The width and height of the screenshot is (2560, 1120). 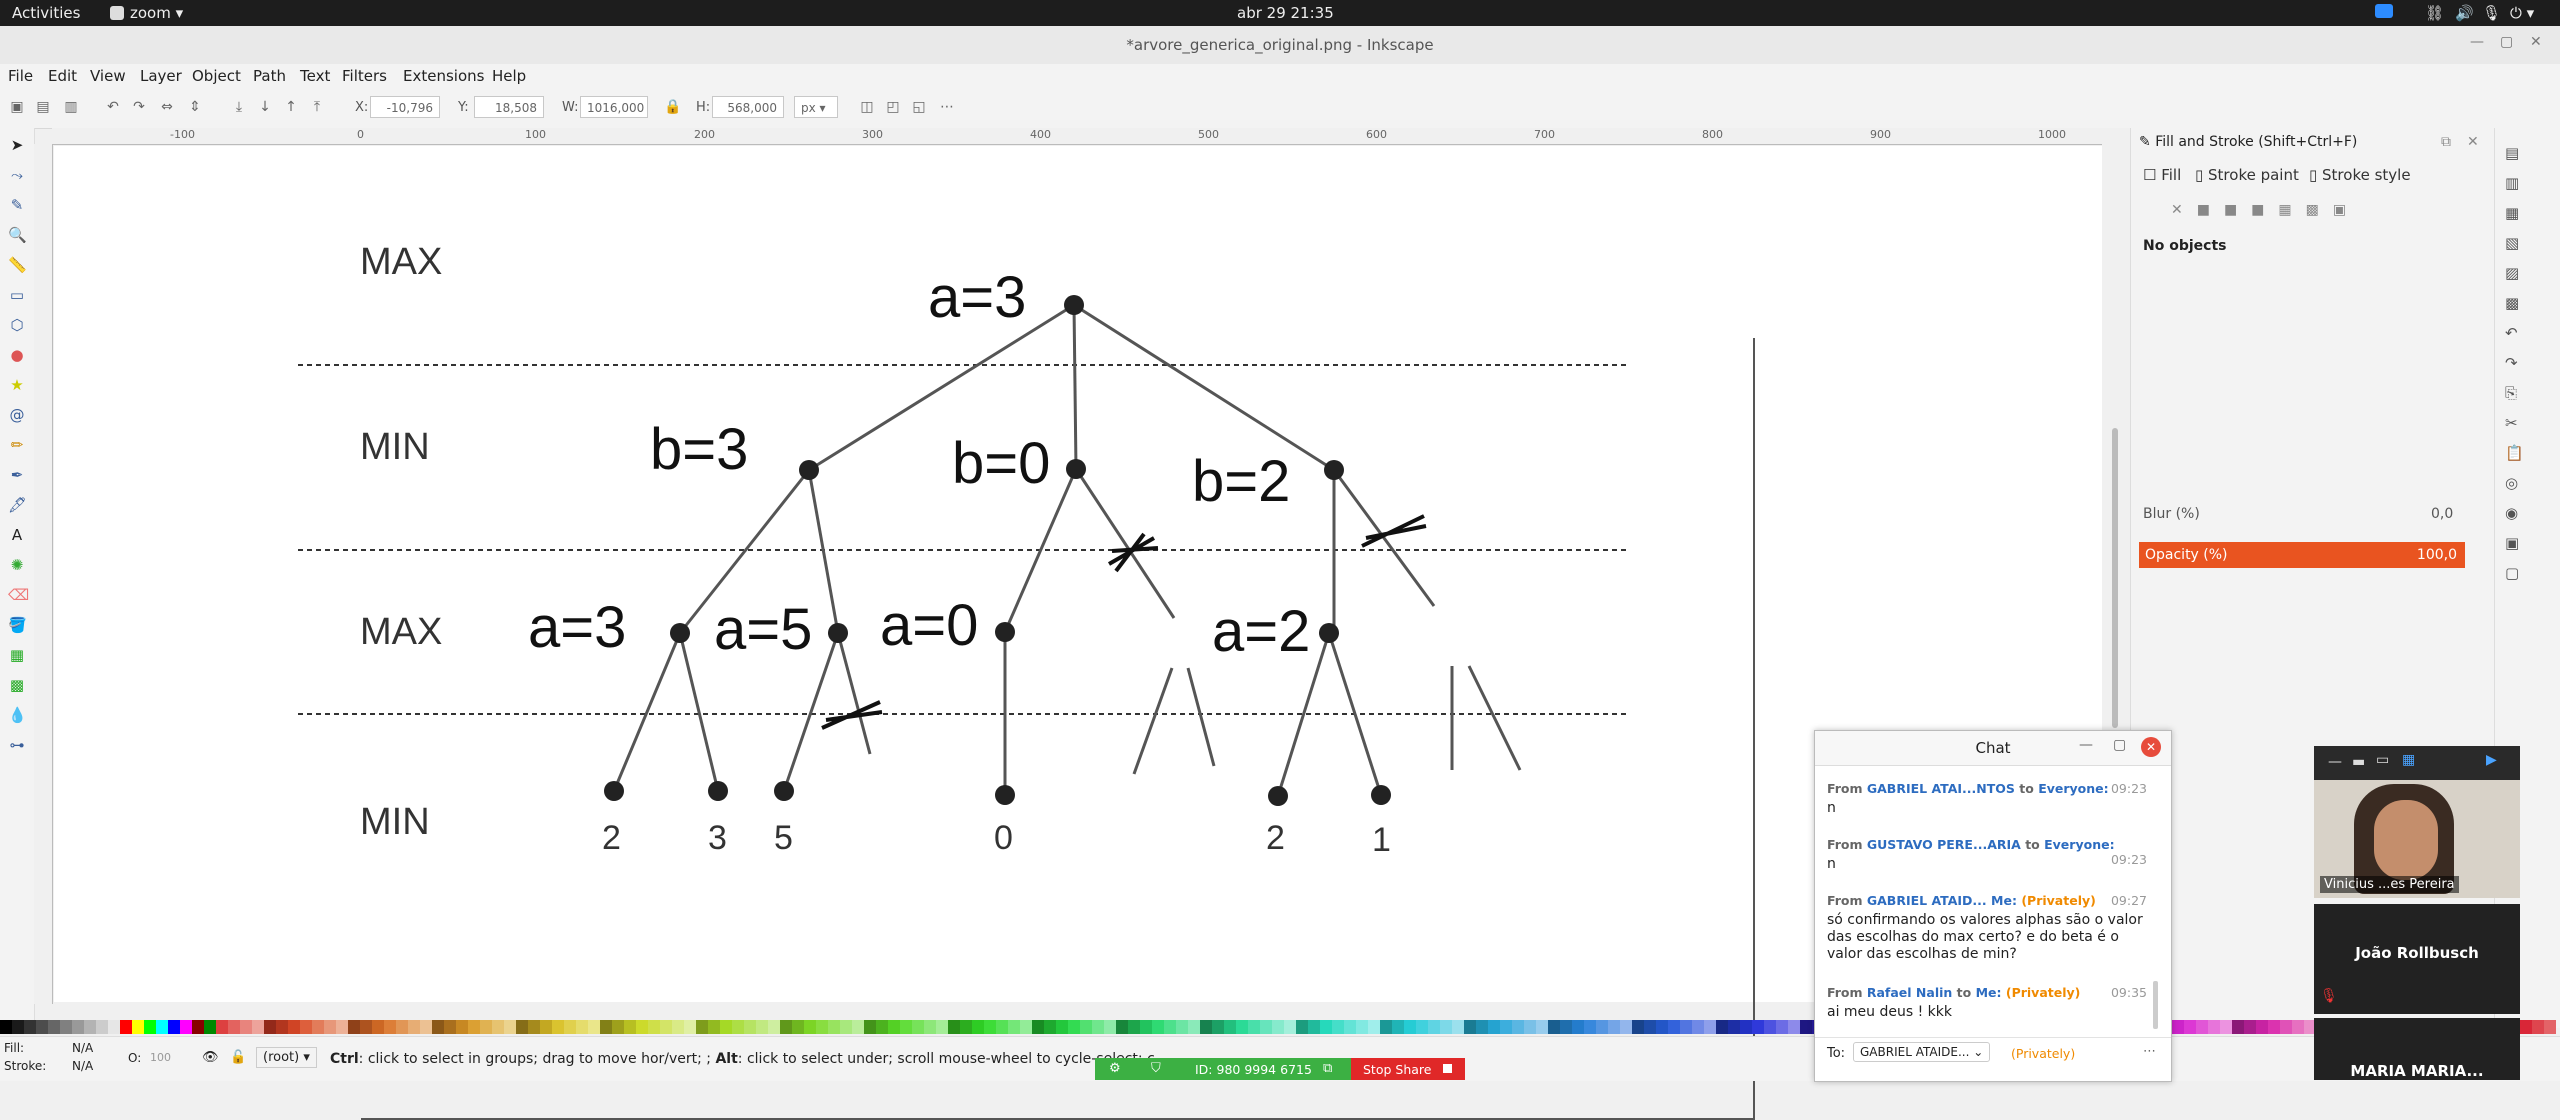 What do you see at coordinates (315, 76) in the screenshot?
I see `menu-text: Text` at bounding box center [315, 76].